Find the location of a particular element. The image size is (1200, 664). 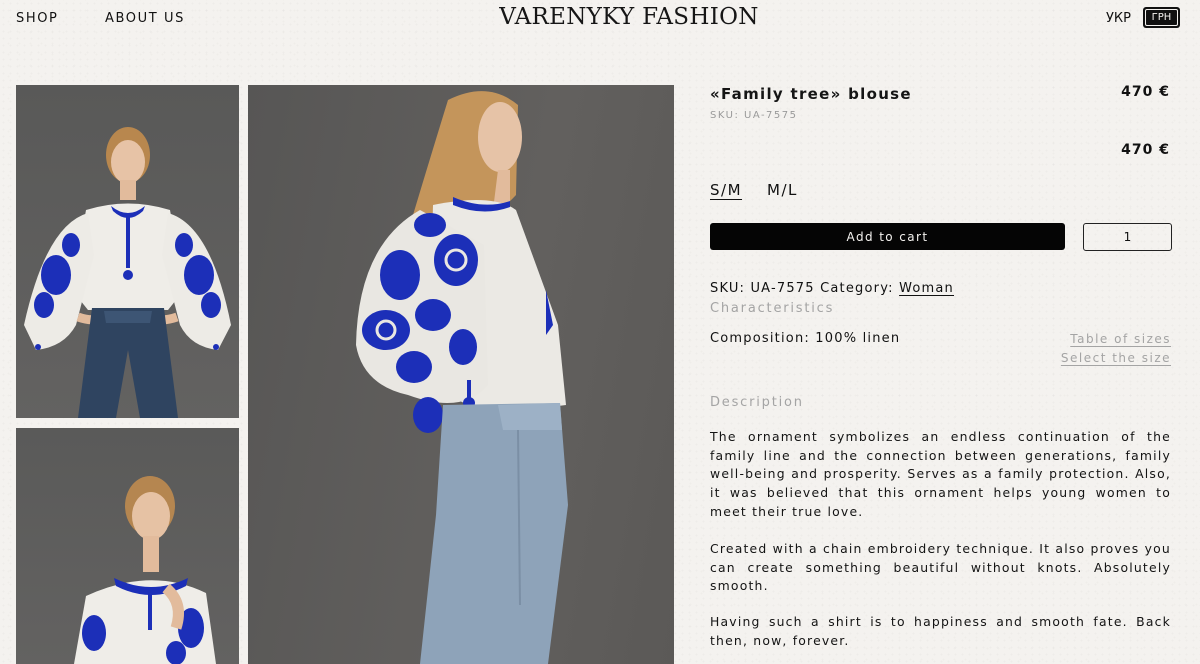

product-thumbnail-closeup is located at coordinates (127, 546).